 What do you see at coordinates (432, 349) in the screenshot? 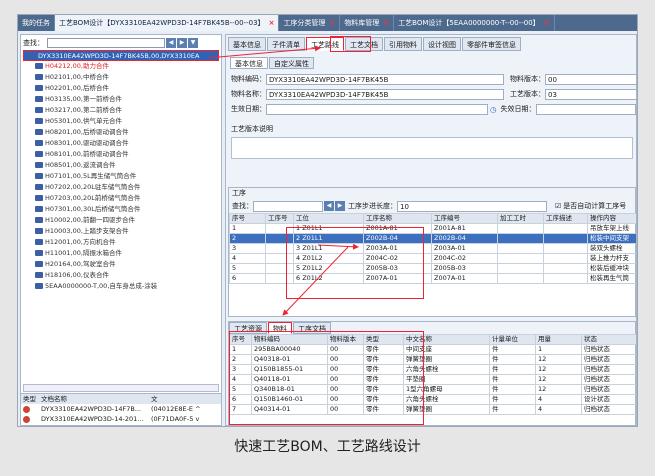
I see `table-row: 1 295BBA00040 00 零件 中间支座件 1 归档状态` at bounding box center [432, 349].